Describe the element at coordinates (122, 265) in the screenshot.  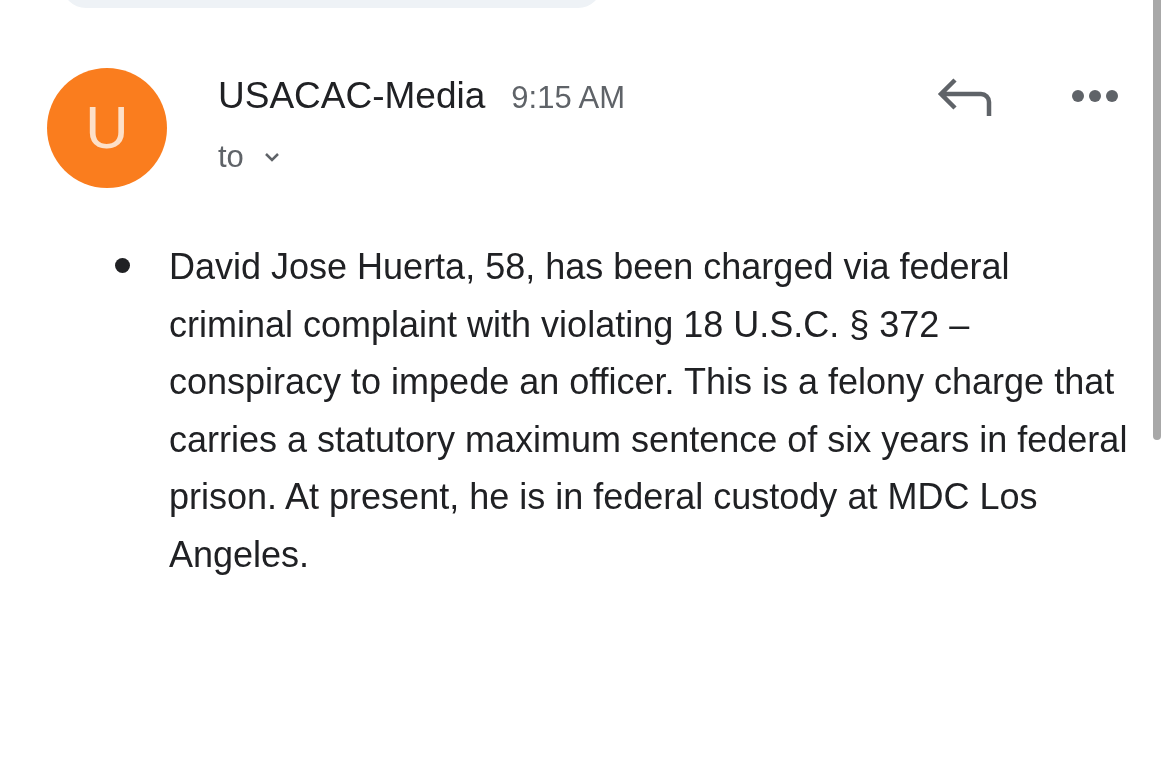
I see `bullet-icon` at that location.